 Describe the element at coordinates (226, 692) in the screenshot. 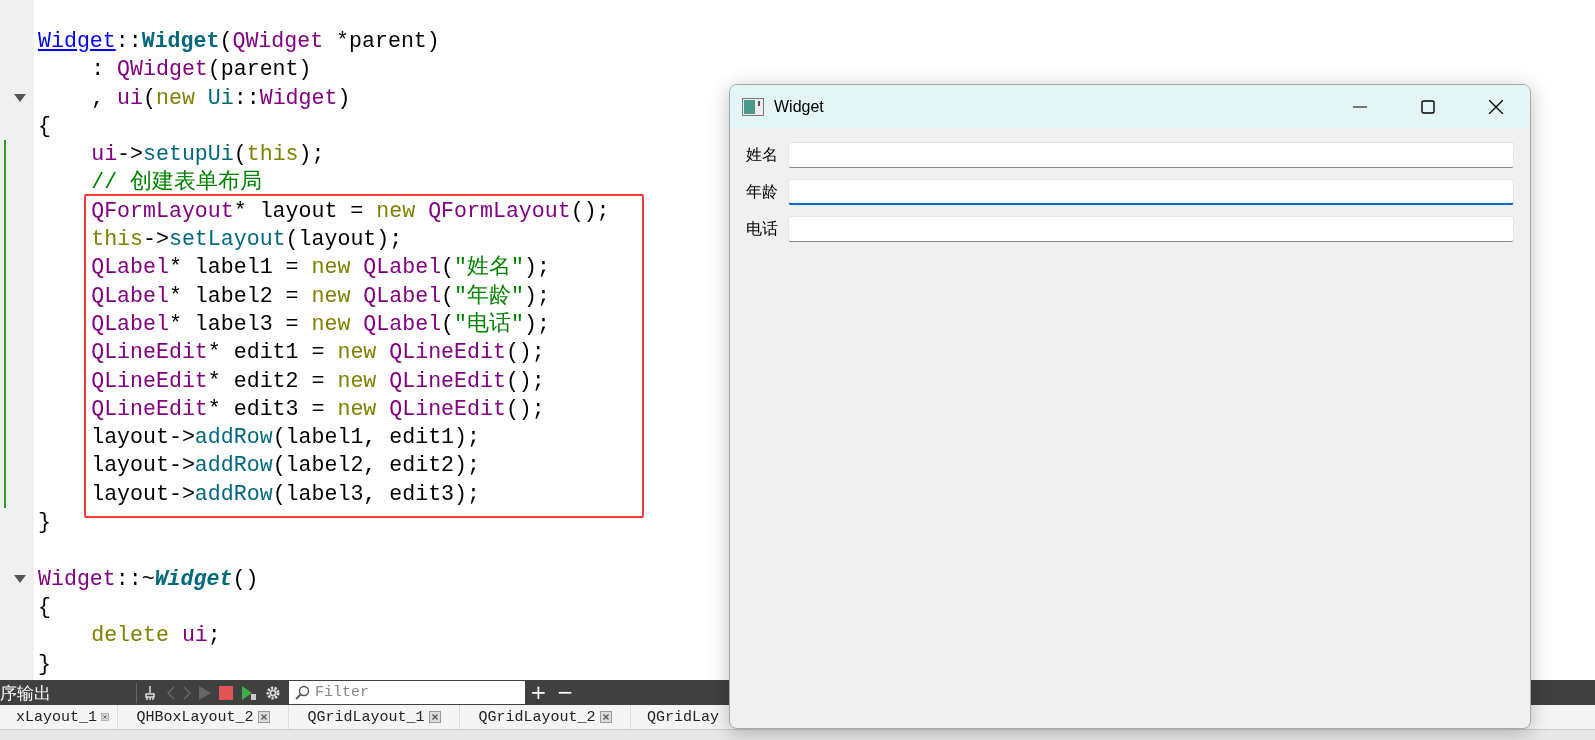

I see `stop-icon` at that location.